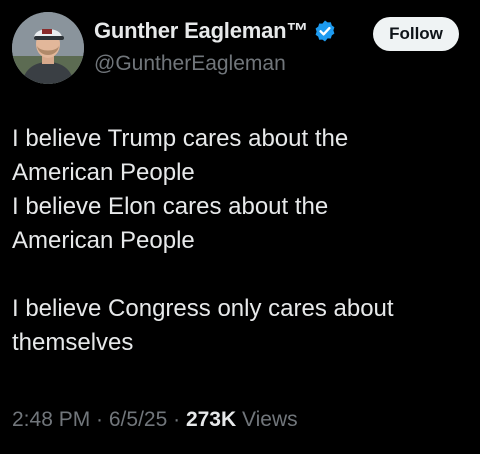 The width and height of the screenshot is (480, 454). I want to click on follow-button: Follow, so click(416, 34).